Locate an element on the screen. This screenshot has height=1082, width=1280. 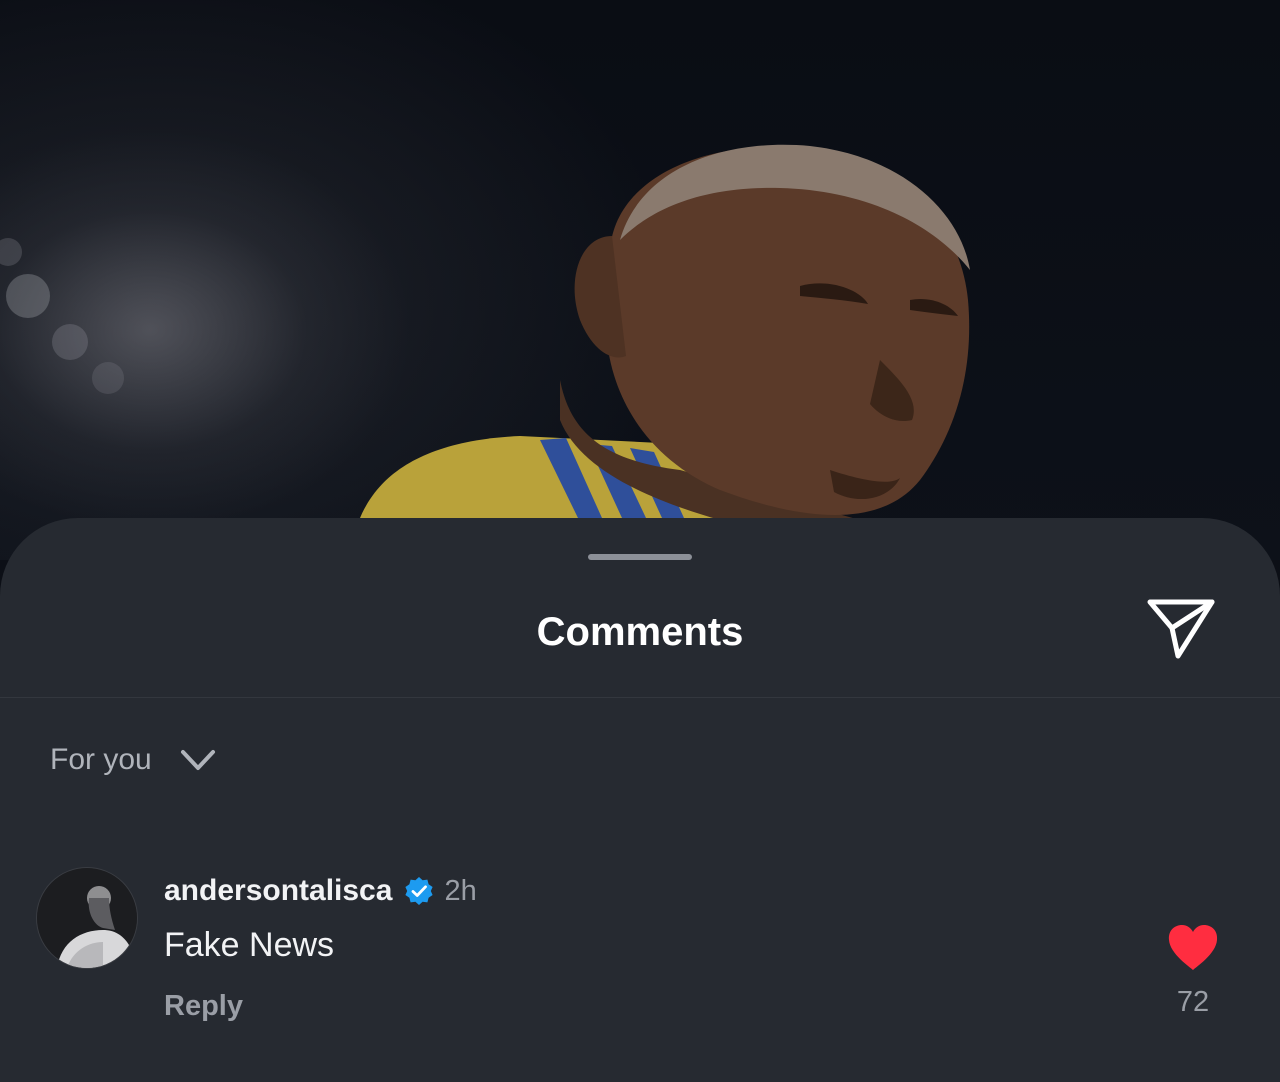
avatar is located at coordinates (87, 918).